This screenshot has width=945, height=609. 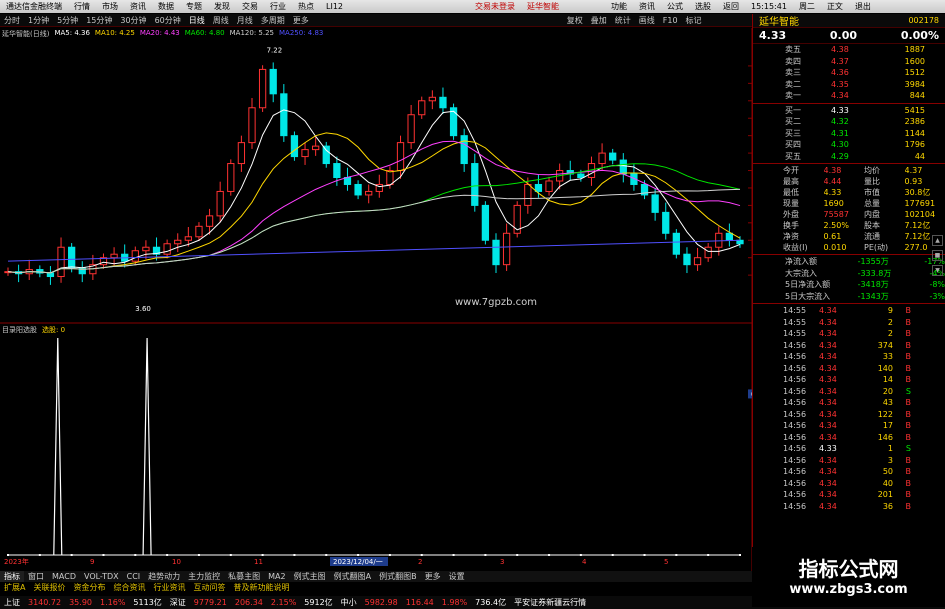 What do you see at coordinates (937, 240) in the screenshot?
I see `side-btn-icon: ▲` at bounding box center [937, 240].